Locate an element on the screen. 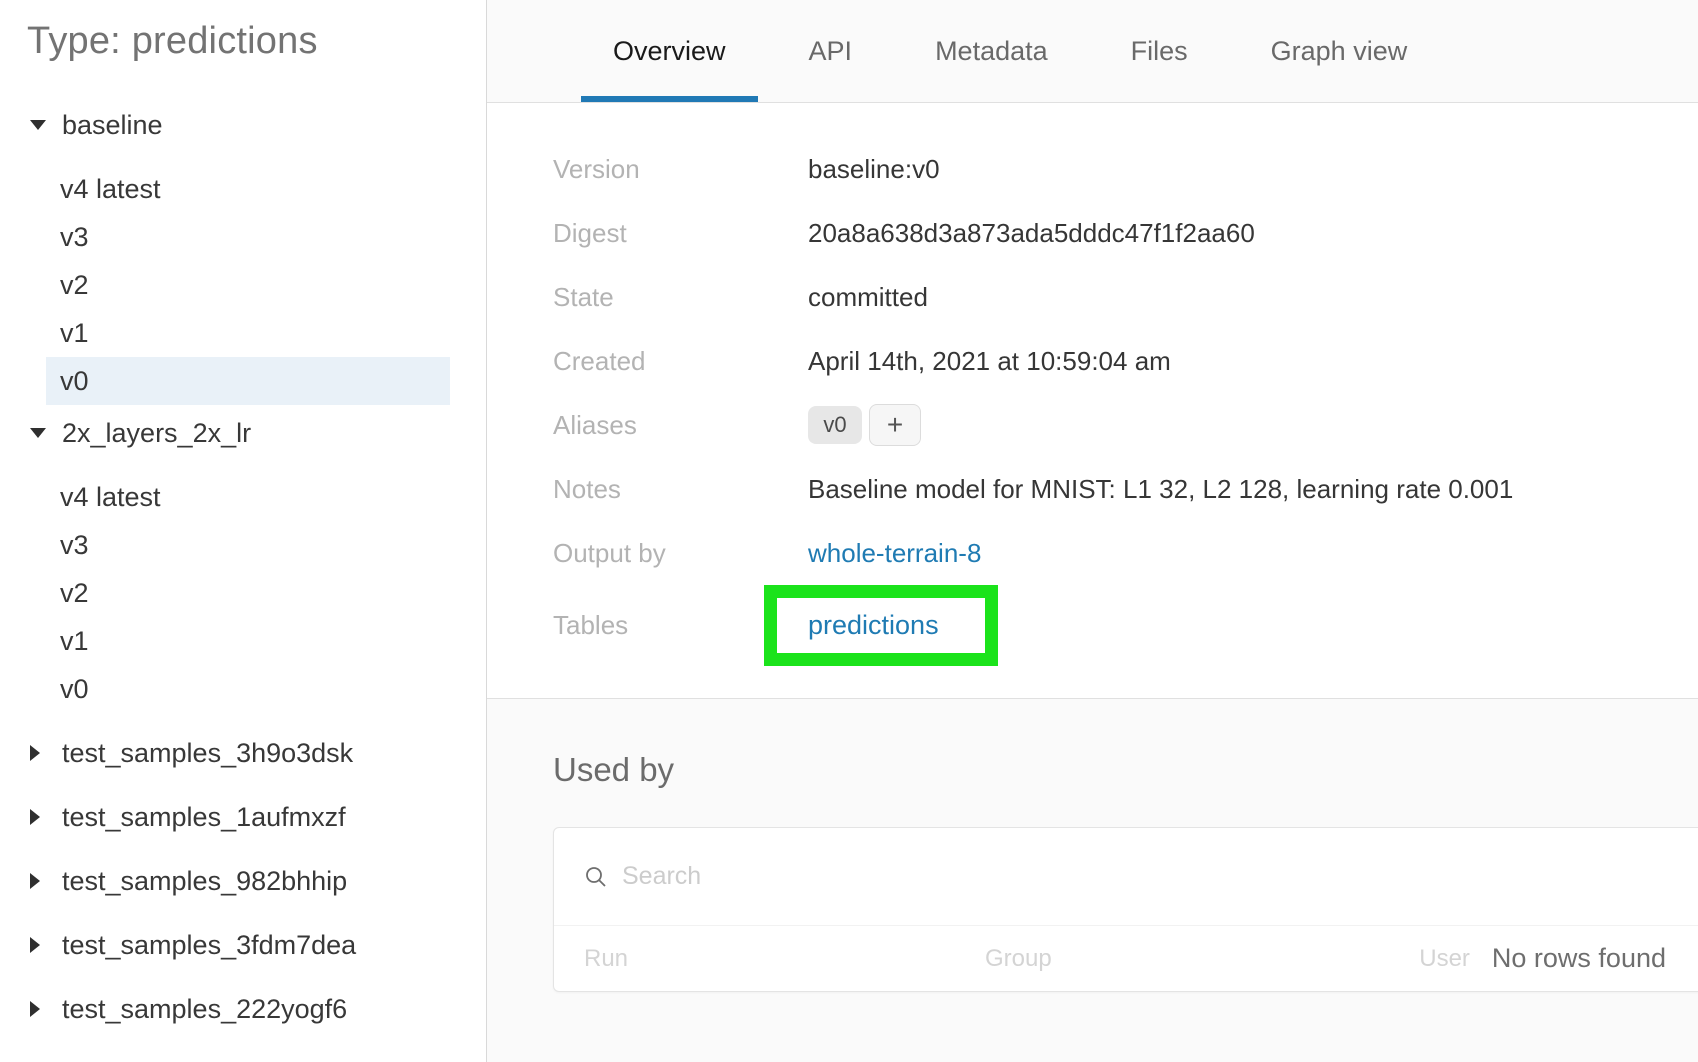  used-by-table-card: Run Group User No rows found is located at coordinates (1125, 909).